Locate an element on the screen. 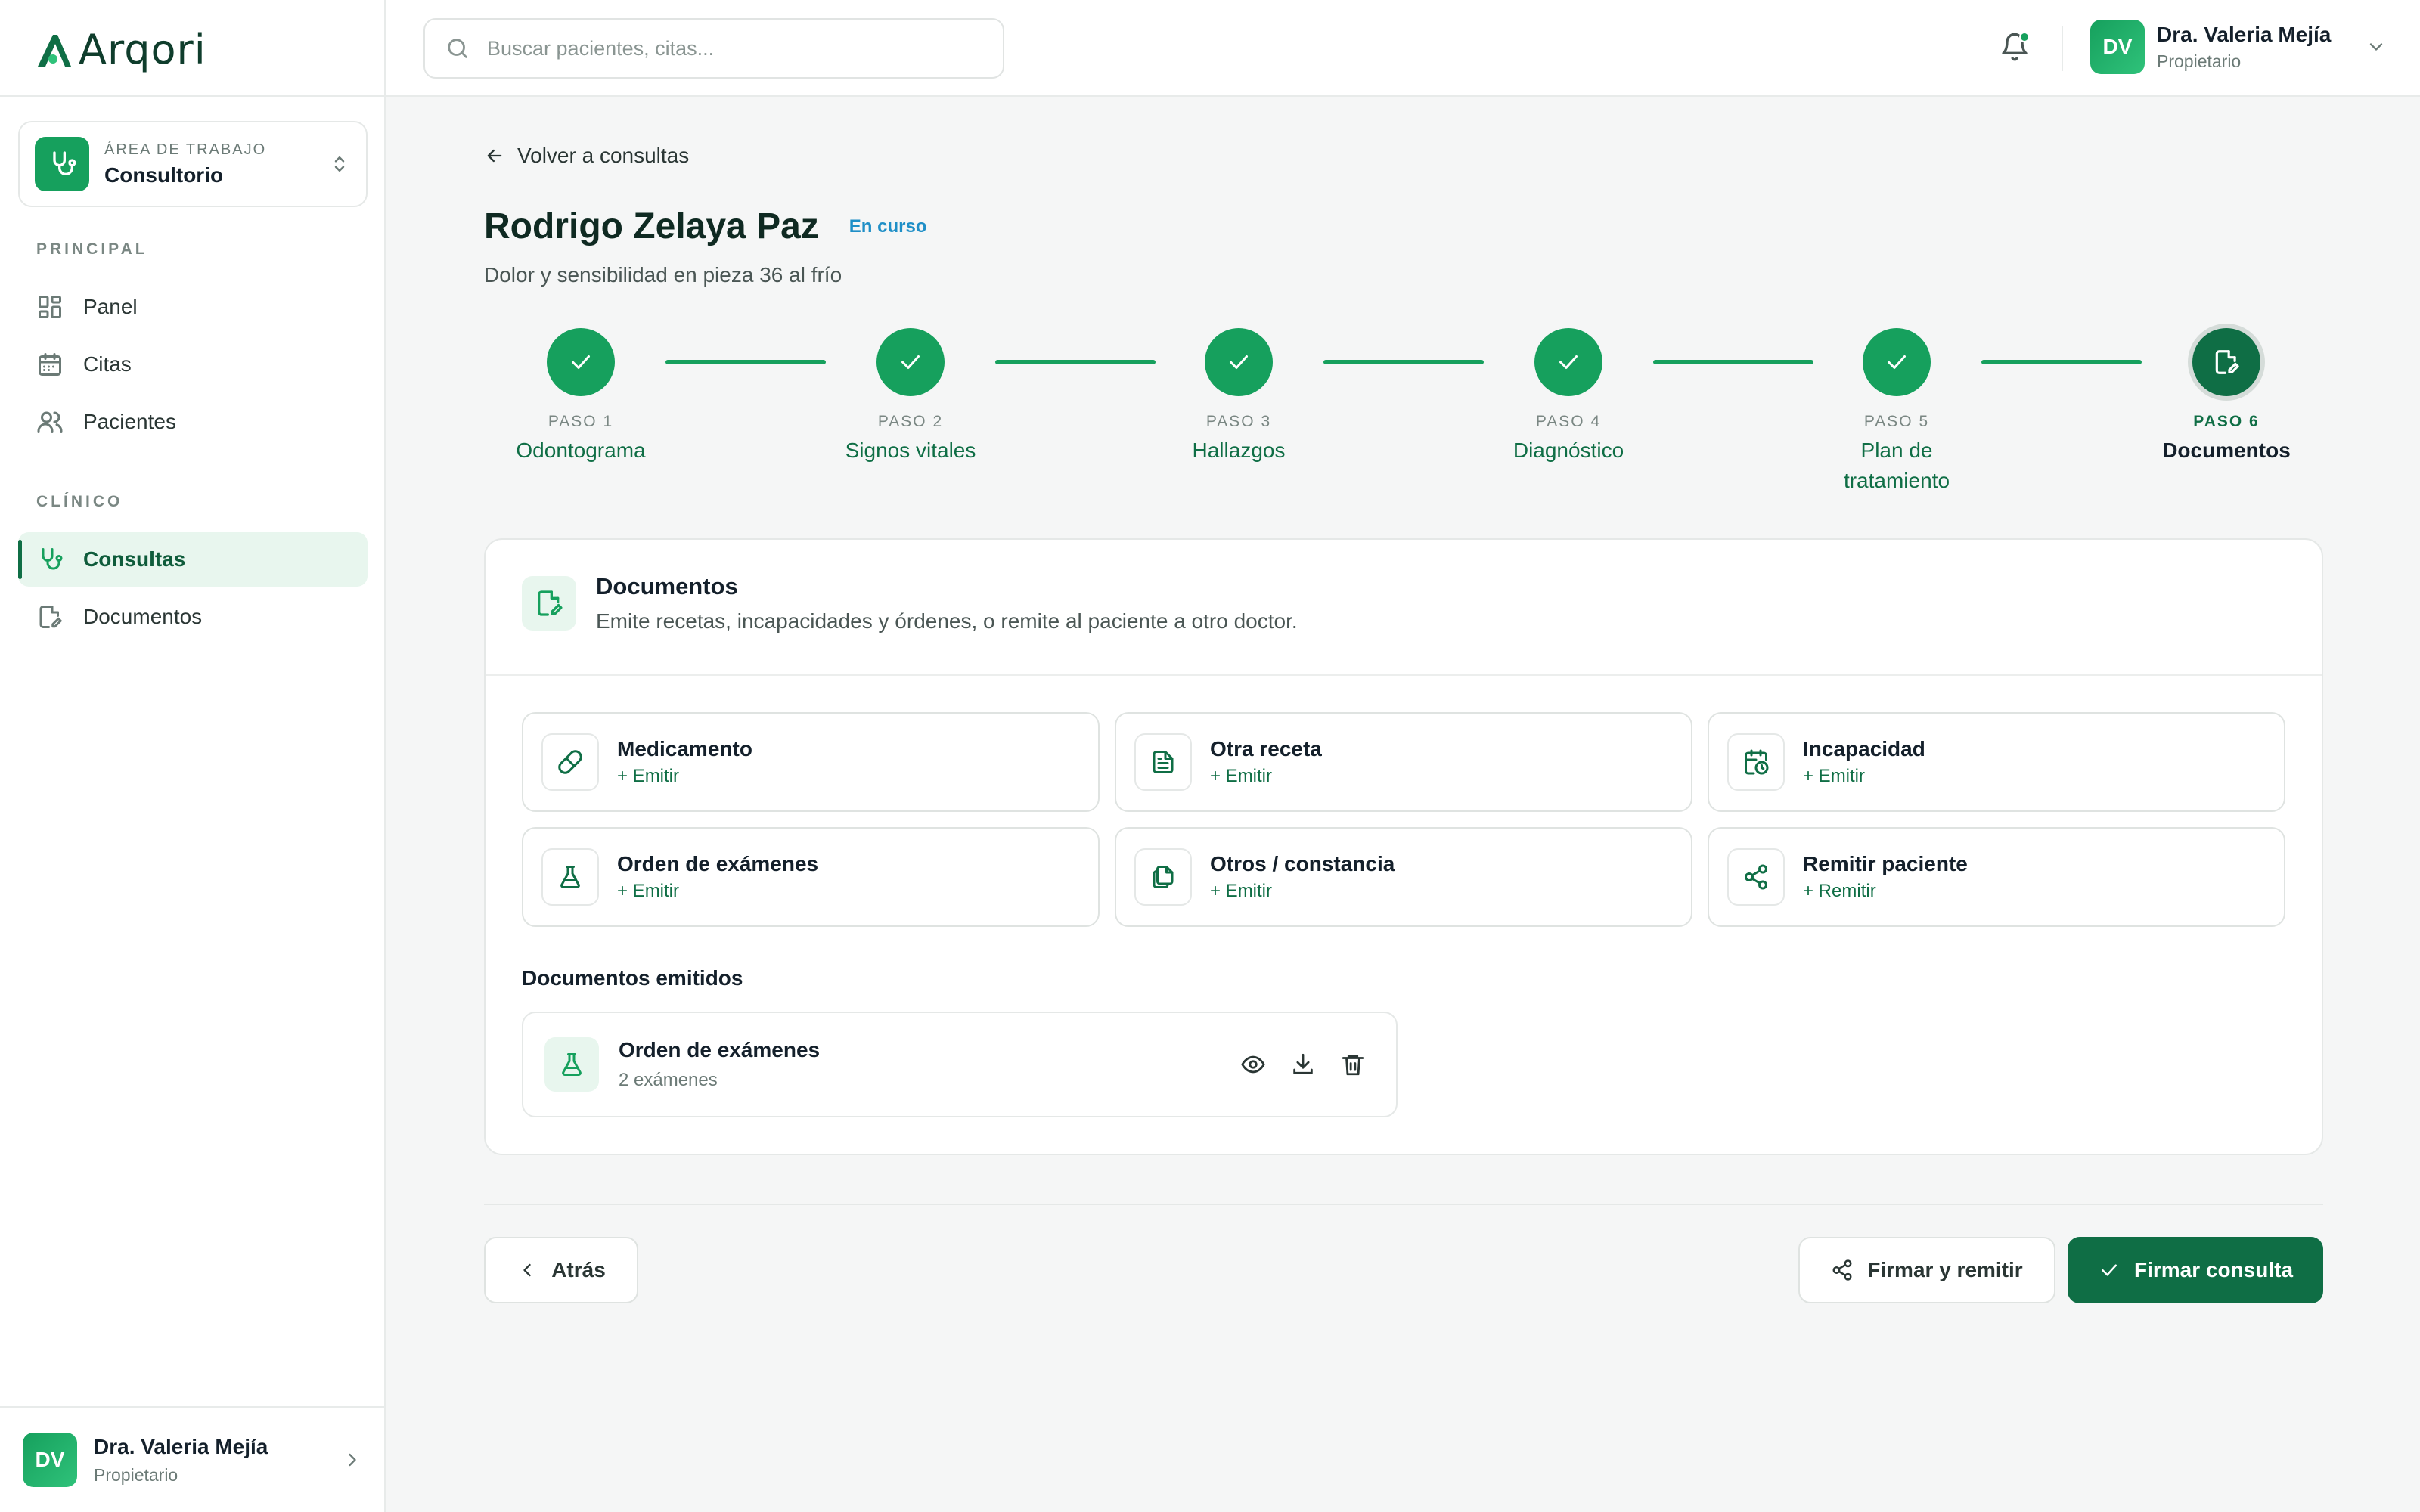  option-title: Otros / constancia is located at coordinates (1302, 864).